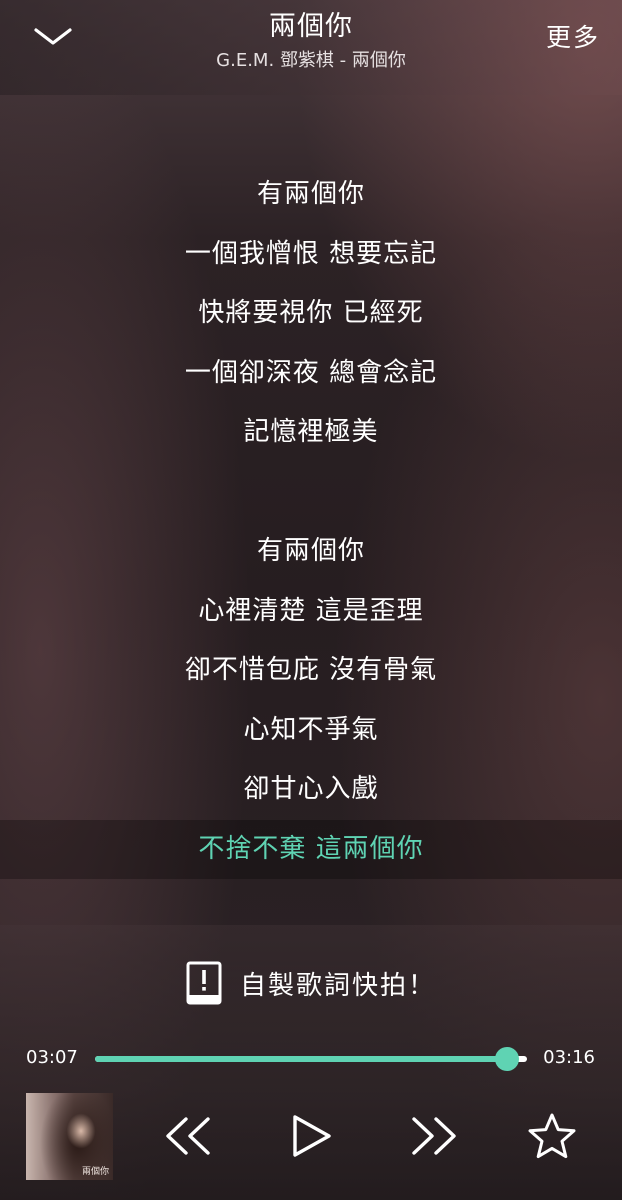 The image size is (622, 1200). Describe the element at coordinates (569, 1057) in the screenshot. I see `total-time: 03:16` at that location.